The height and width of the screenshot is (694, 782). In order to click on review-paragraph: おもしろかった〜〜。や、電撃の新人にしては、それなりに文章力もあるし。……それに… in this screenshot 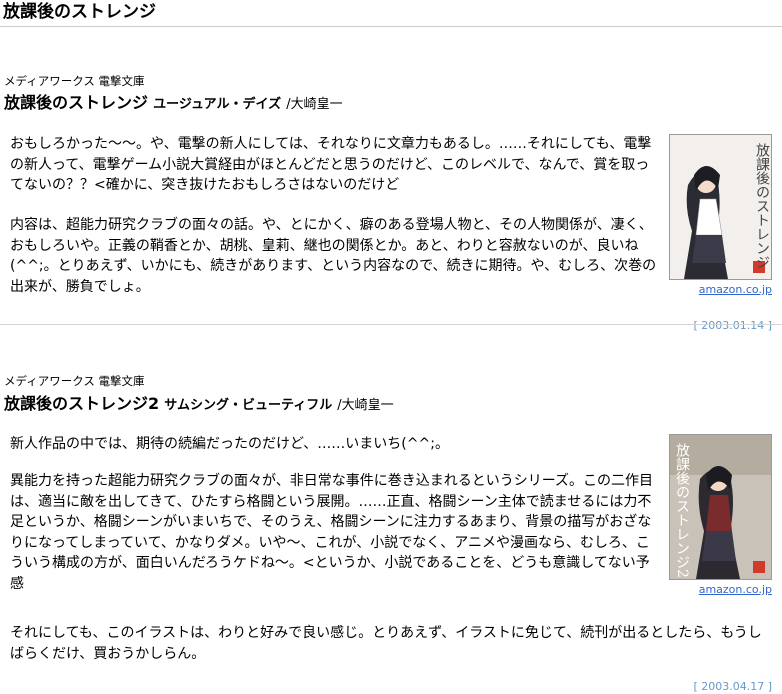, I will do `click(331, 164)`.